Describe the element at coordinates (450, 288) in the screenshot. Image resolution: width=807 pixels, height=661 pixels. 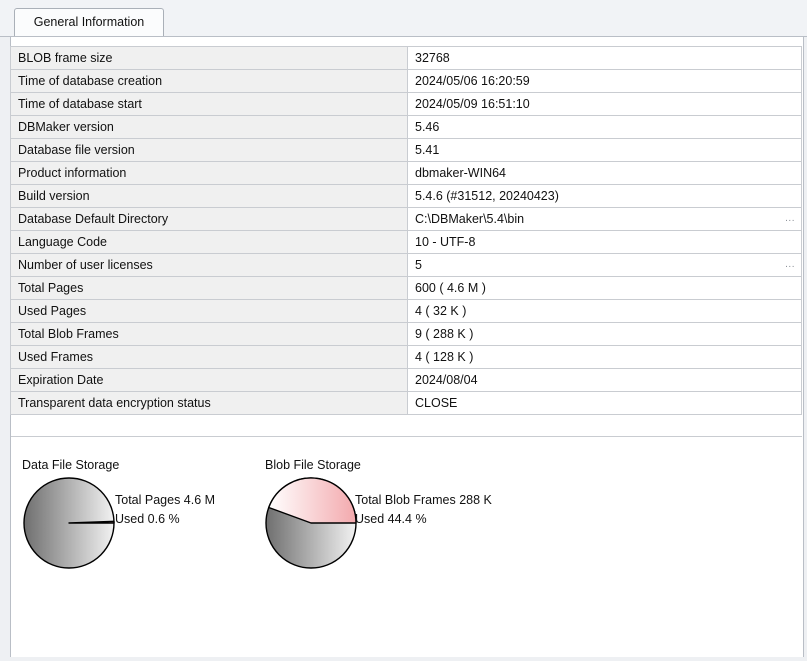
I see `info-value-text: 600 ( 4.6 M )` at that location.